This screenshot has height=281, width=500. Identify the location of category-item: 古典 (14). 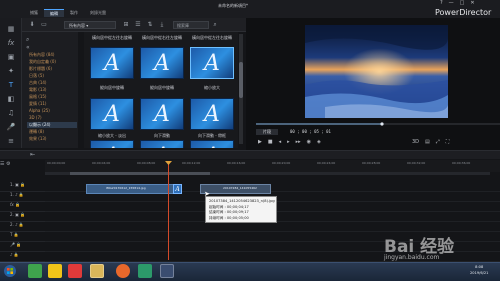
(37, 83).